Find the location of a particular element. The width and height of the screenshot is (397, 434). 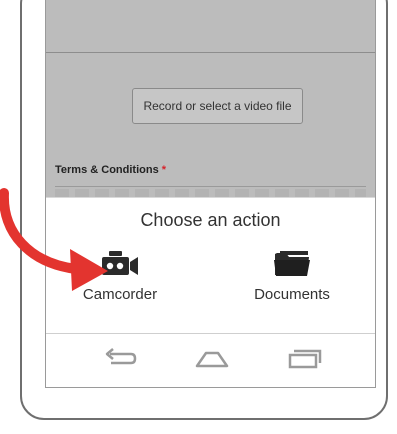

nav-back-button is located at coordinates (119, 359).